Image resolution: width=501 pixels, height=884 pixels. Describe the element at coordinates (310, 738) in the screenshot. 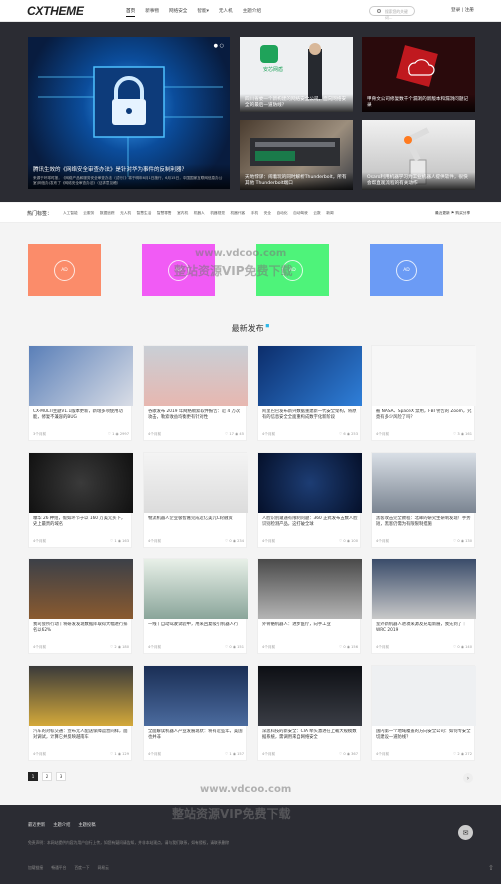

I see `post-title: 深思科技的新安全：CIA 牵头激进在上载大规模数据系统，需调用来自网络安全` at that location.